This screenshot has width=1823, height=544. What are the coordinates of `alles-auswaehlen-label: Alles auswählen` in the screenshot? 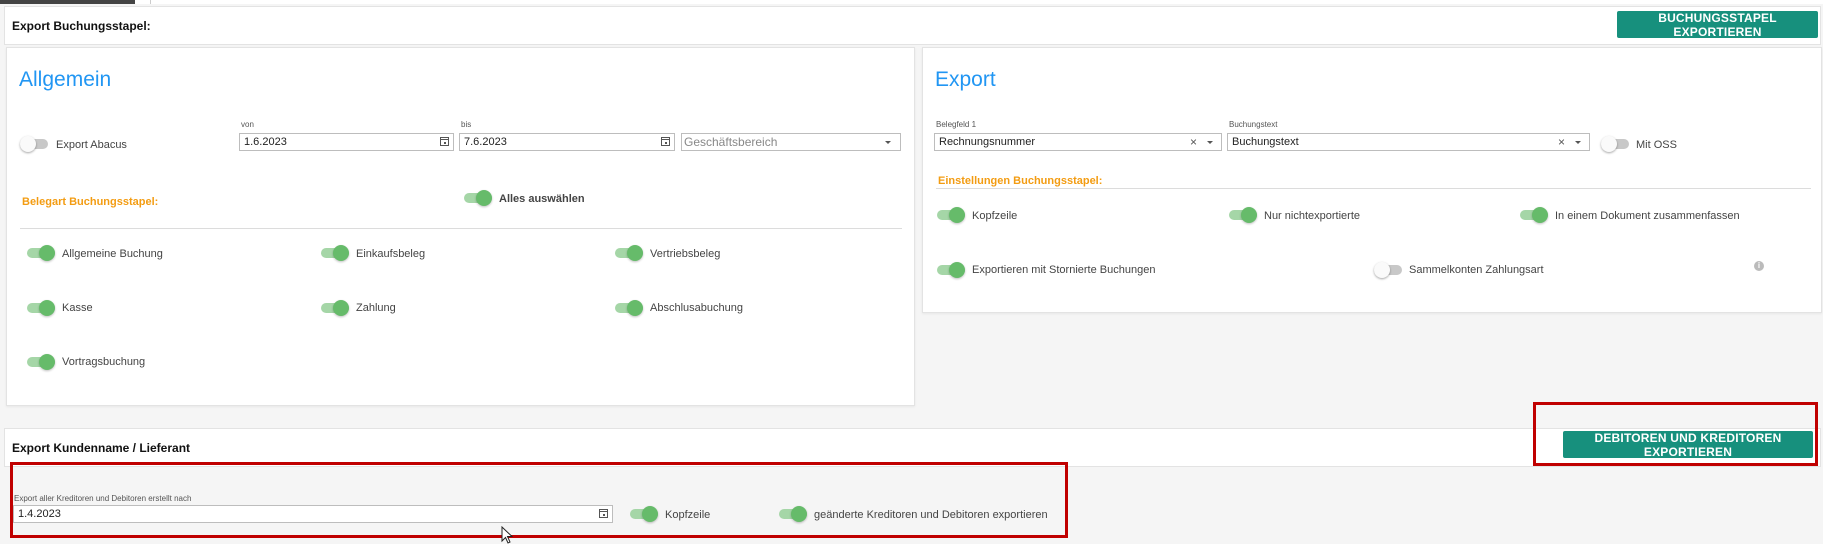 It's located at (542, 199).